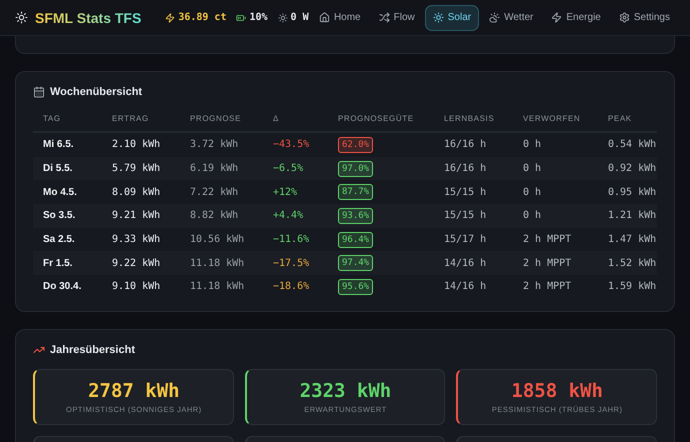  What do you see at coordinates (555, 123) in the screenshot?
I see `column-header: VERWORFEN` at bounding box center [555, 123].